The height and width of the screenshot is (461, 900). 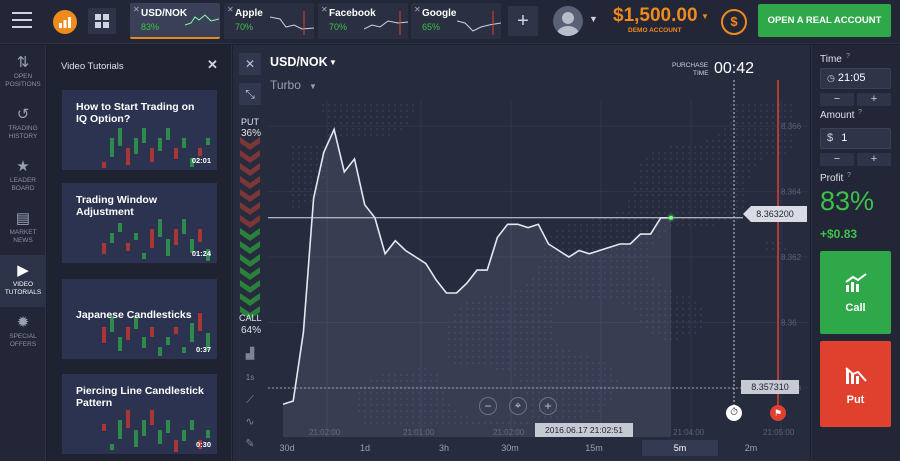 What do you see at coordinates (594, 448) in the screenshot?
I see `timeframe-15m: 15m` at bounding box center [594, 448].